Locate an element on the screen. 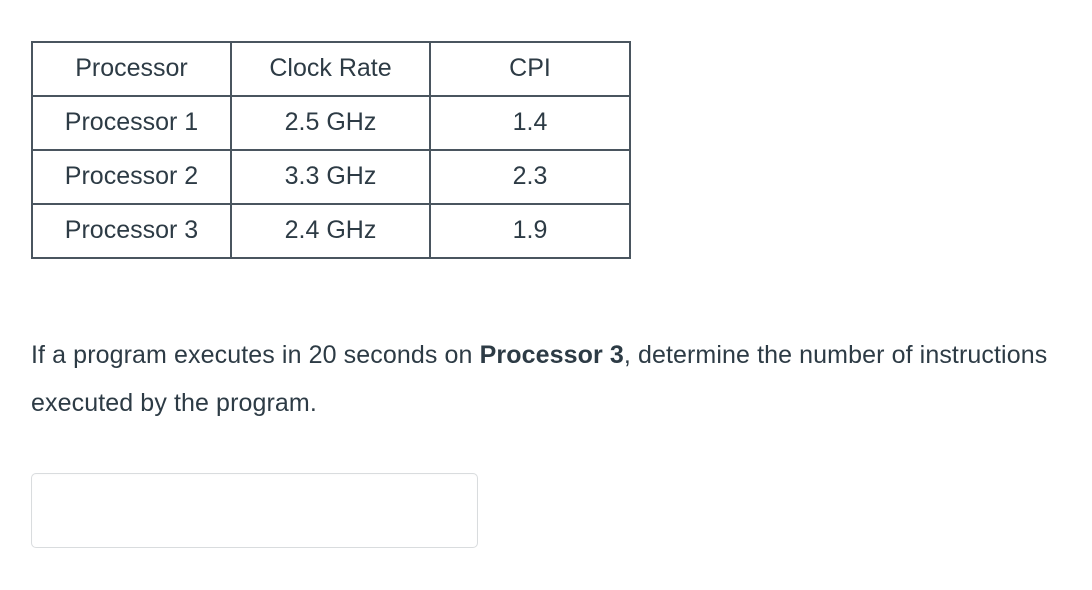 Image resolution: width=1092 pixels, height=590 pixels. table-header-clock-rate: Clock Rate is located at coordinates (330, 69).